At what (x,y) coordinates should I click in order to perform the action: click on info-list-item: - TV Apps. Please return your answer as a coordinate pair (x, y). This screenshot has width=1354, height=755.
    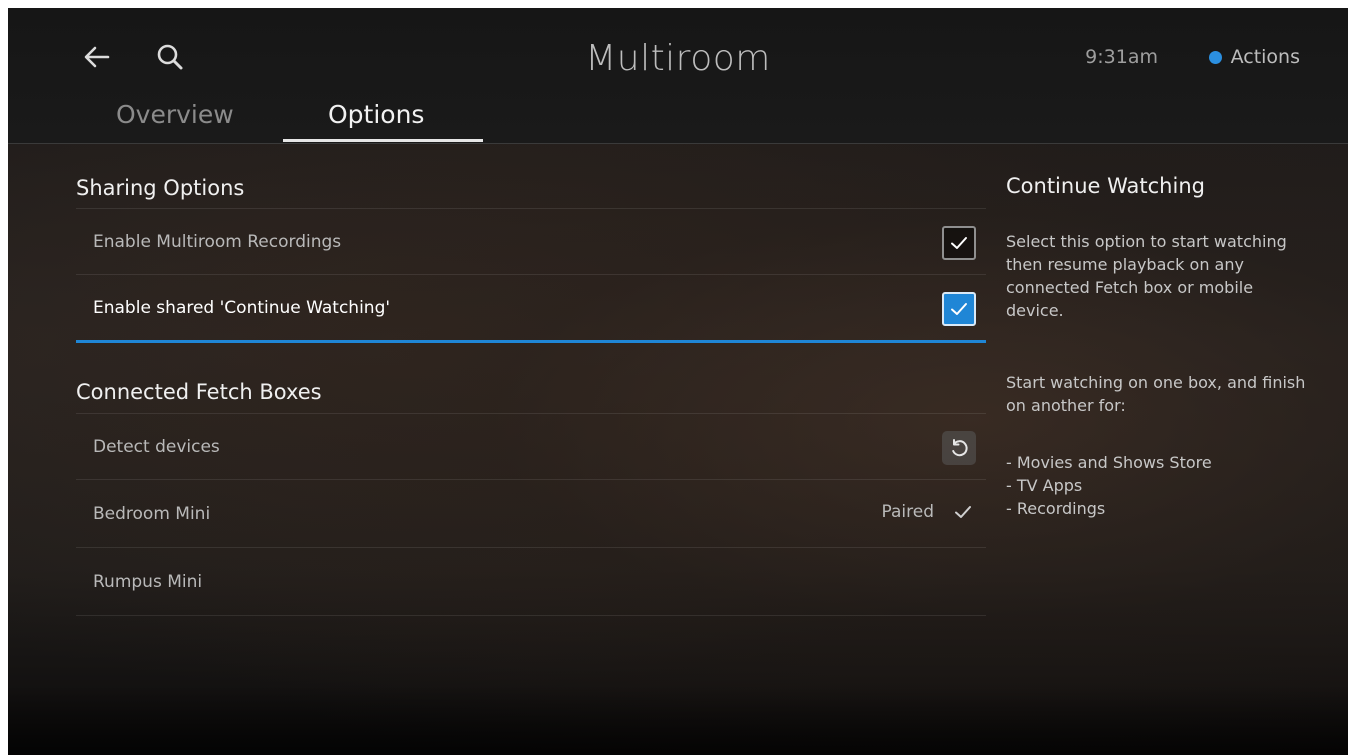
    Looking at the image, I should click on (1044, 485).